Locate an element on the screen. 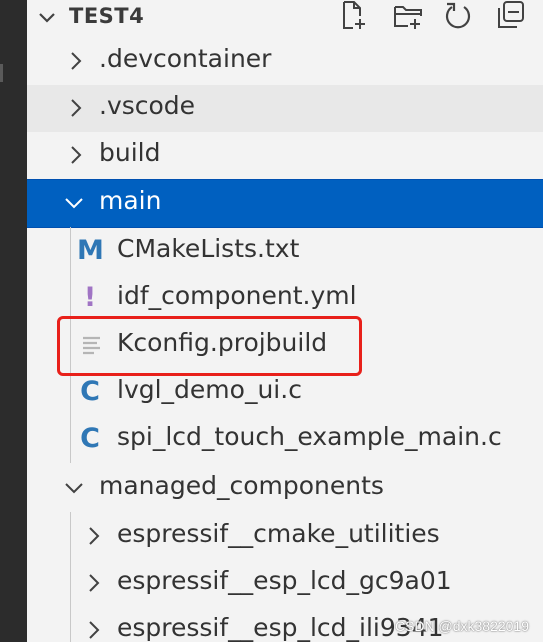 Image resolution: width=543 pixels, height=642 pixels. tree-item-label: .vscode is located at coordinates (147, 105).